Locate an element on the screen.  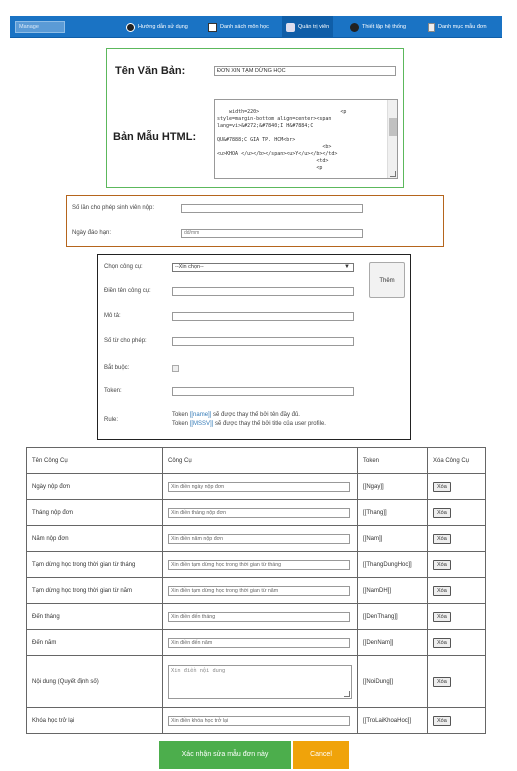
confirm-edit-button: Xác nhận sửa mẫu đơn này is located at coordinates (225, 755).